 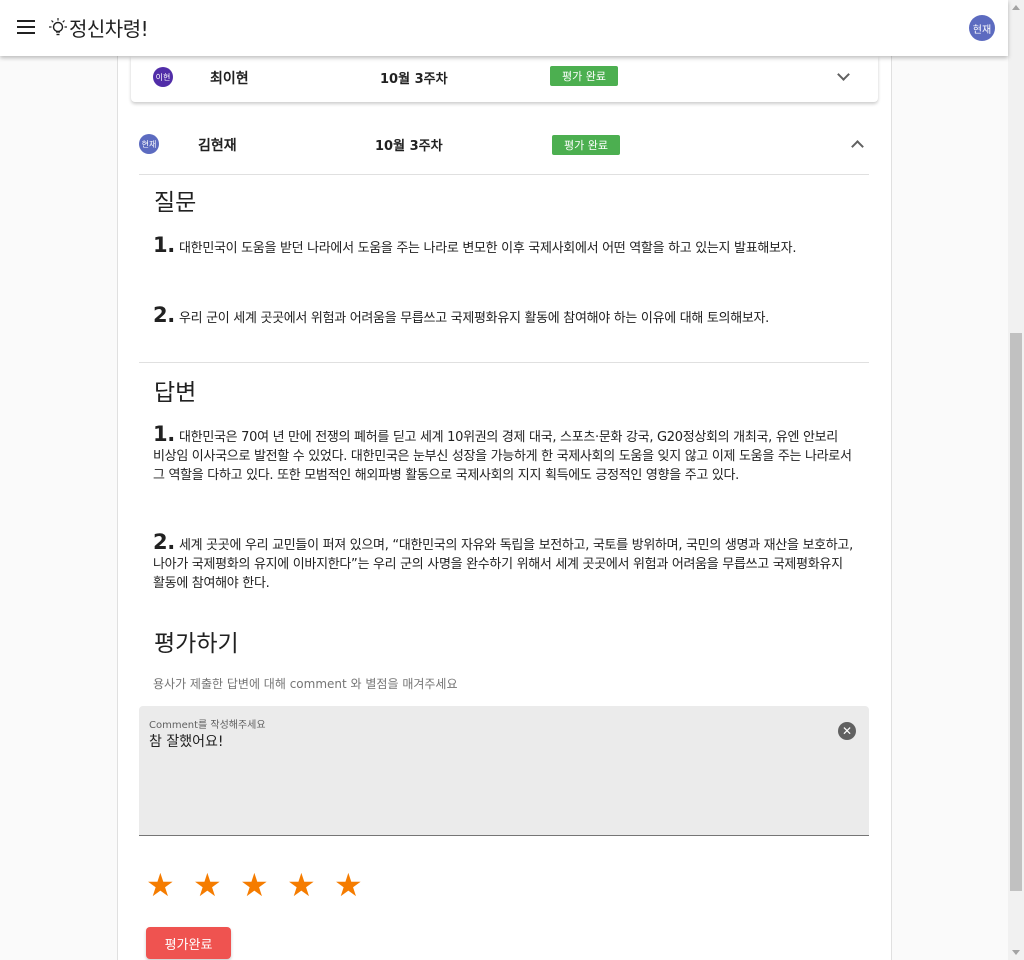 What do you see at coordinates (1016, 952) in the screenshot?
I see `scroll-down-arrow-icon` at bounding box center [1016, 952].